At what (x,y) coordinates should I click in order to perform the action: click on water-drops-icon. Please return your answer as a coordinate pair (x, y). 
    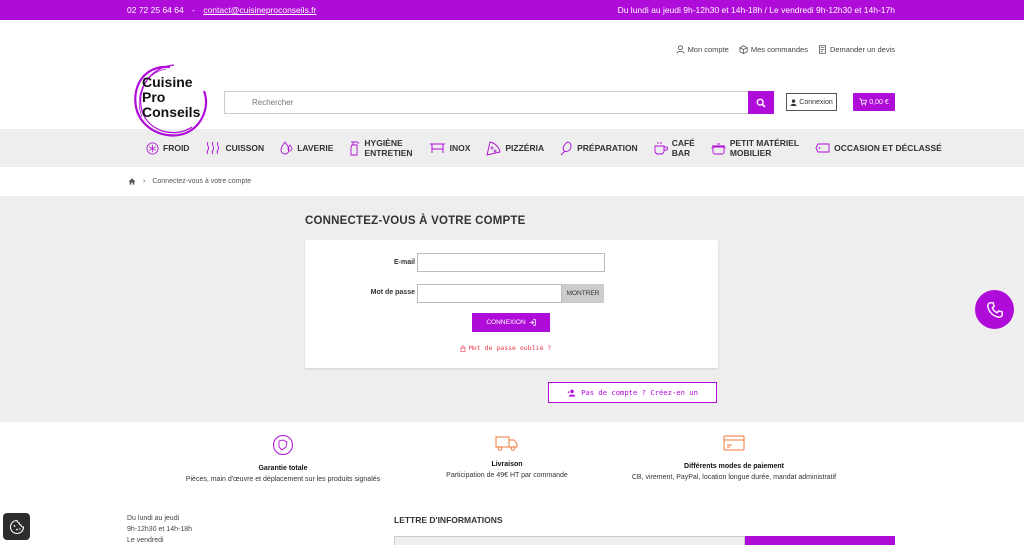
    Looking at the image, I should click on (286, 148).